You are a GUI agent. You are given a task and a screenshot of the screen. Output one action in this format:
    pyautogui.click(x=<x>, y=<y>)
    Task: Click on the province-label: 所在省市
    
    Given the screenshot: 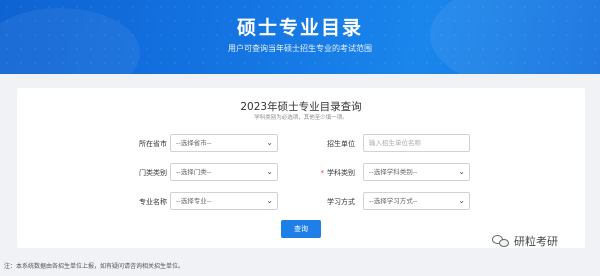 What is the action you would take?
    pyautogui.click(x=153, y=144)
    